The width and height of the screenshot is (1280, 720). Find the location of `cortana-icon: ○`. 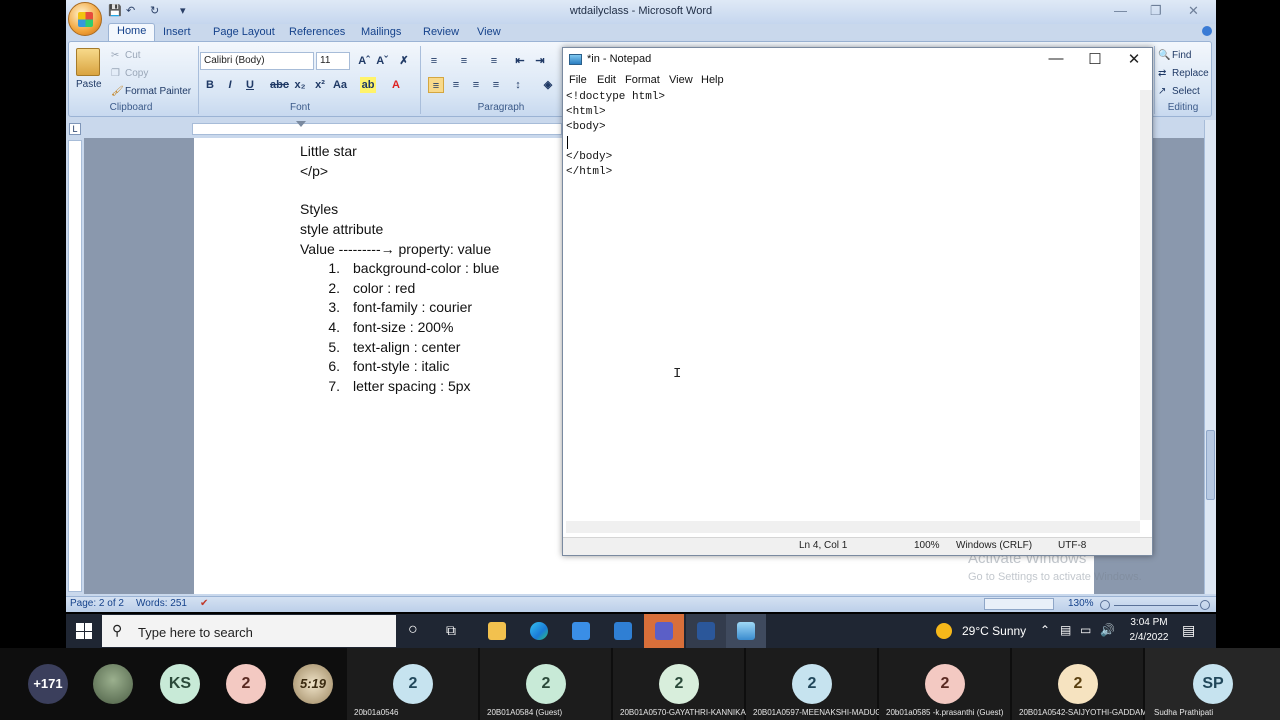

cortana-icon: ○ is located at coordinates (413, 630).